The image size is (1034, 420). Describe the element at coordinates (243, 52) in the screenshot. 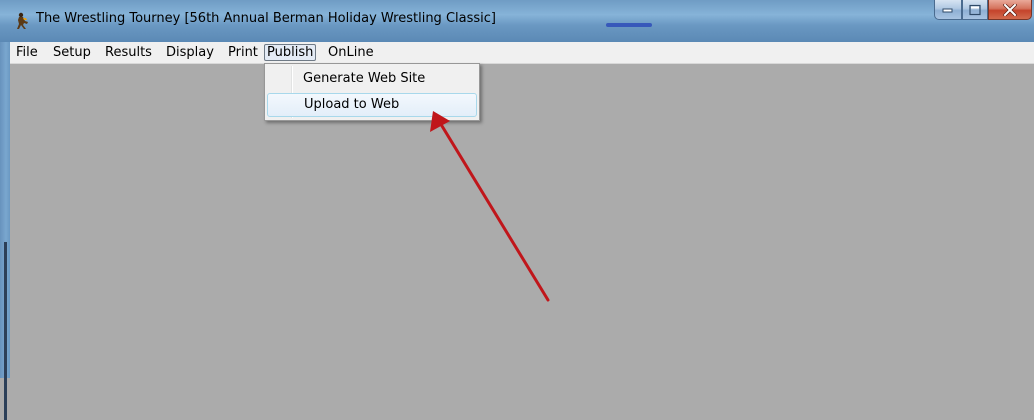

I see `menu-print: Print` at that location.